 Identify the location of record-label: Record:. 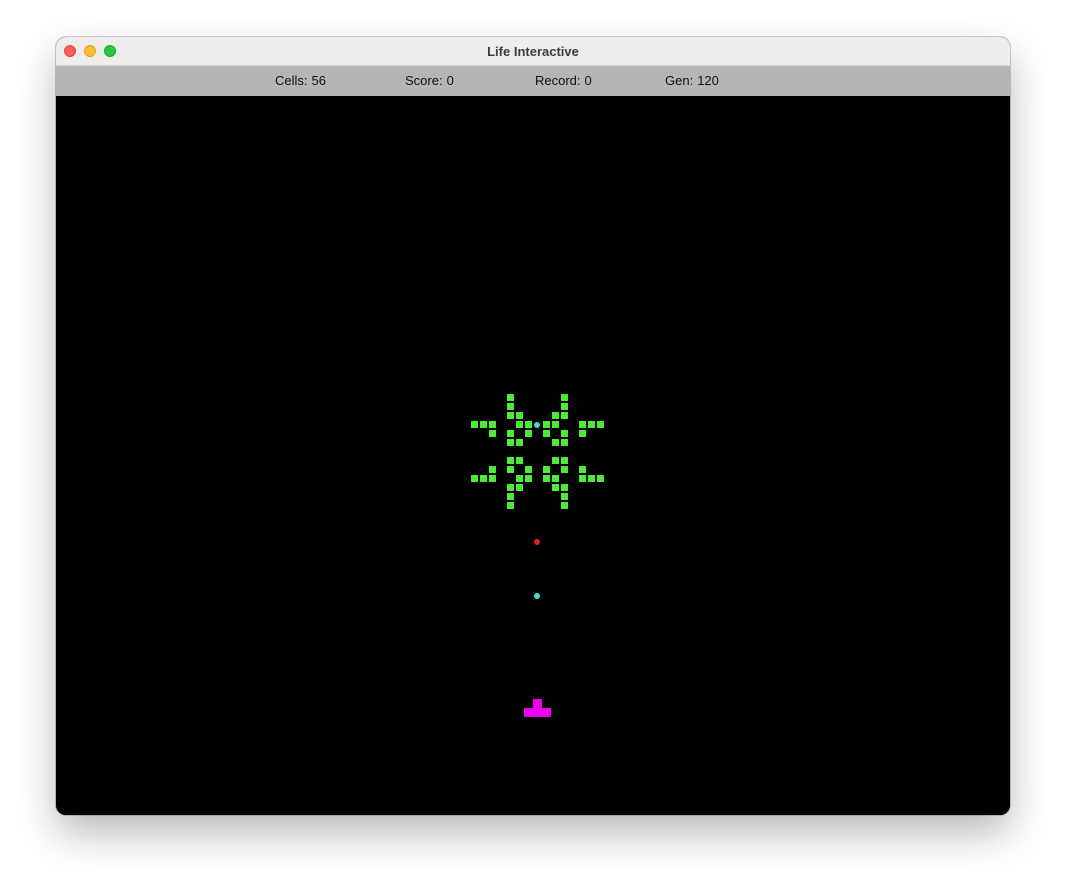
(558, 80).